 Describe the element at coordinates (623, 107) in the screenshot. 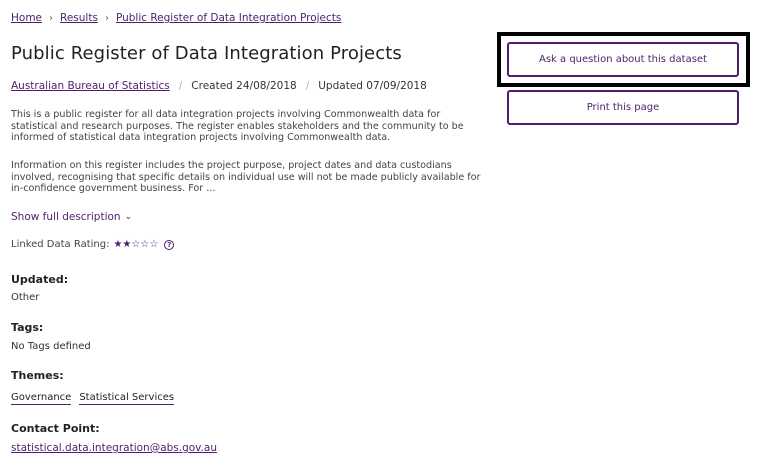

I see `print-page-button: Print this page` at that location.